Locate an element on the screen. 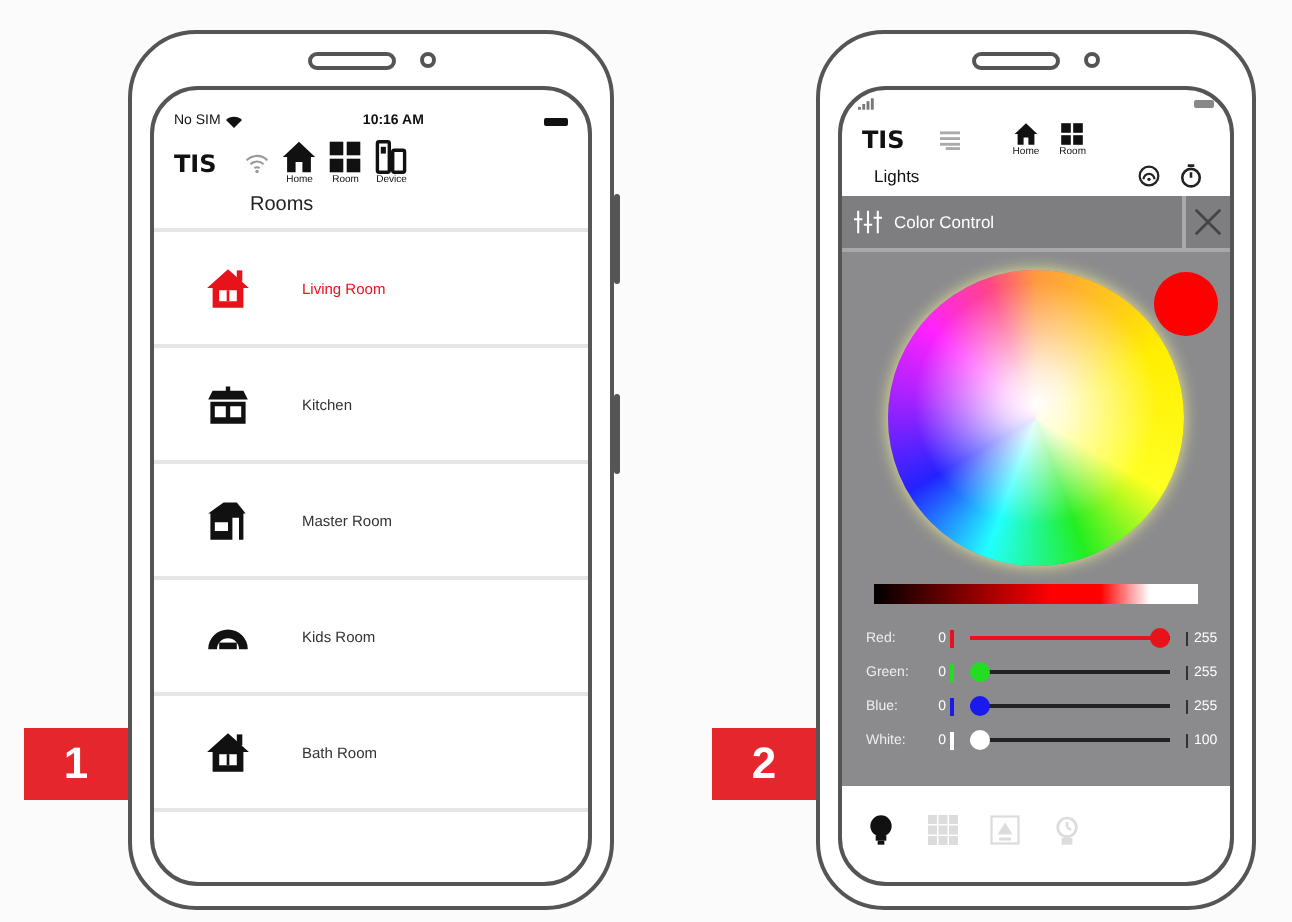  barn-icon is located at coordinates (228, 520).